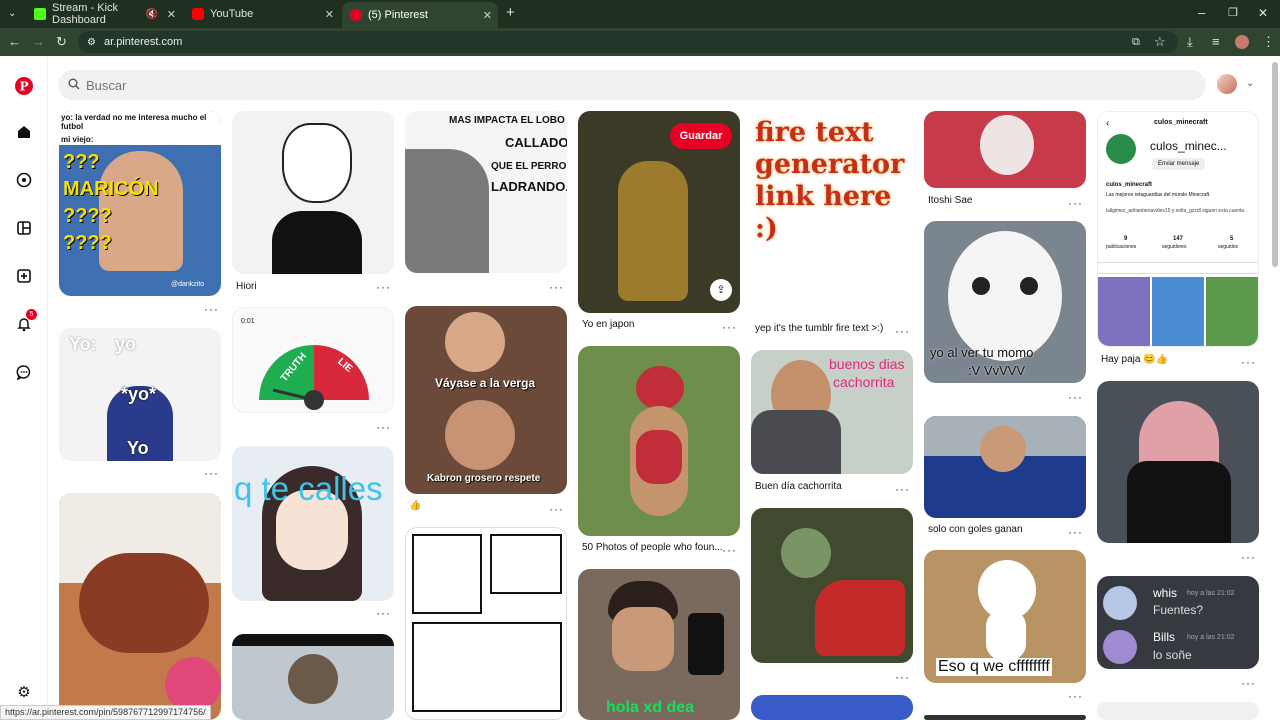 This screenshot has height=720, width=1280. I want to click on restore-icon: ❐, so click(1233, 13).